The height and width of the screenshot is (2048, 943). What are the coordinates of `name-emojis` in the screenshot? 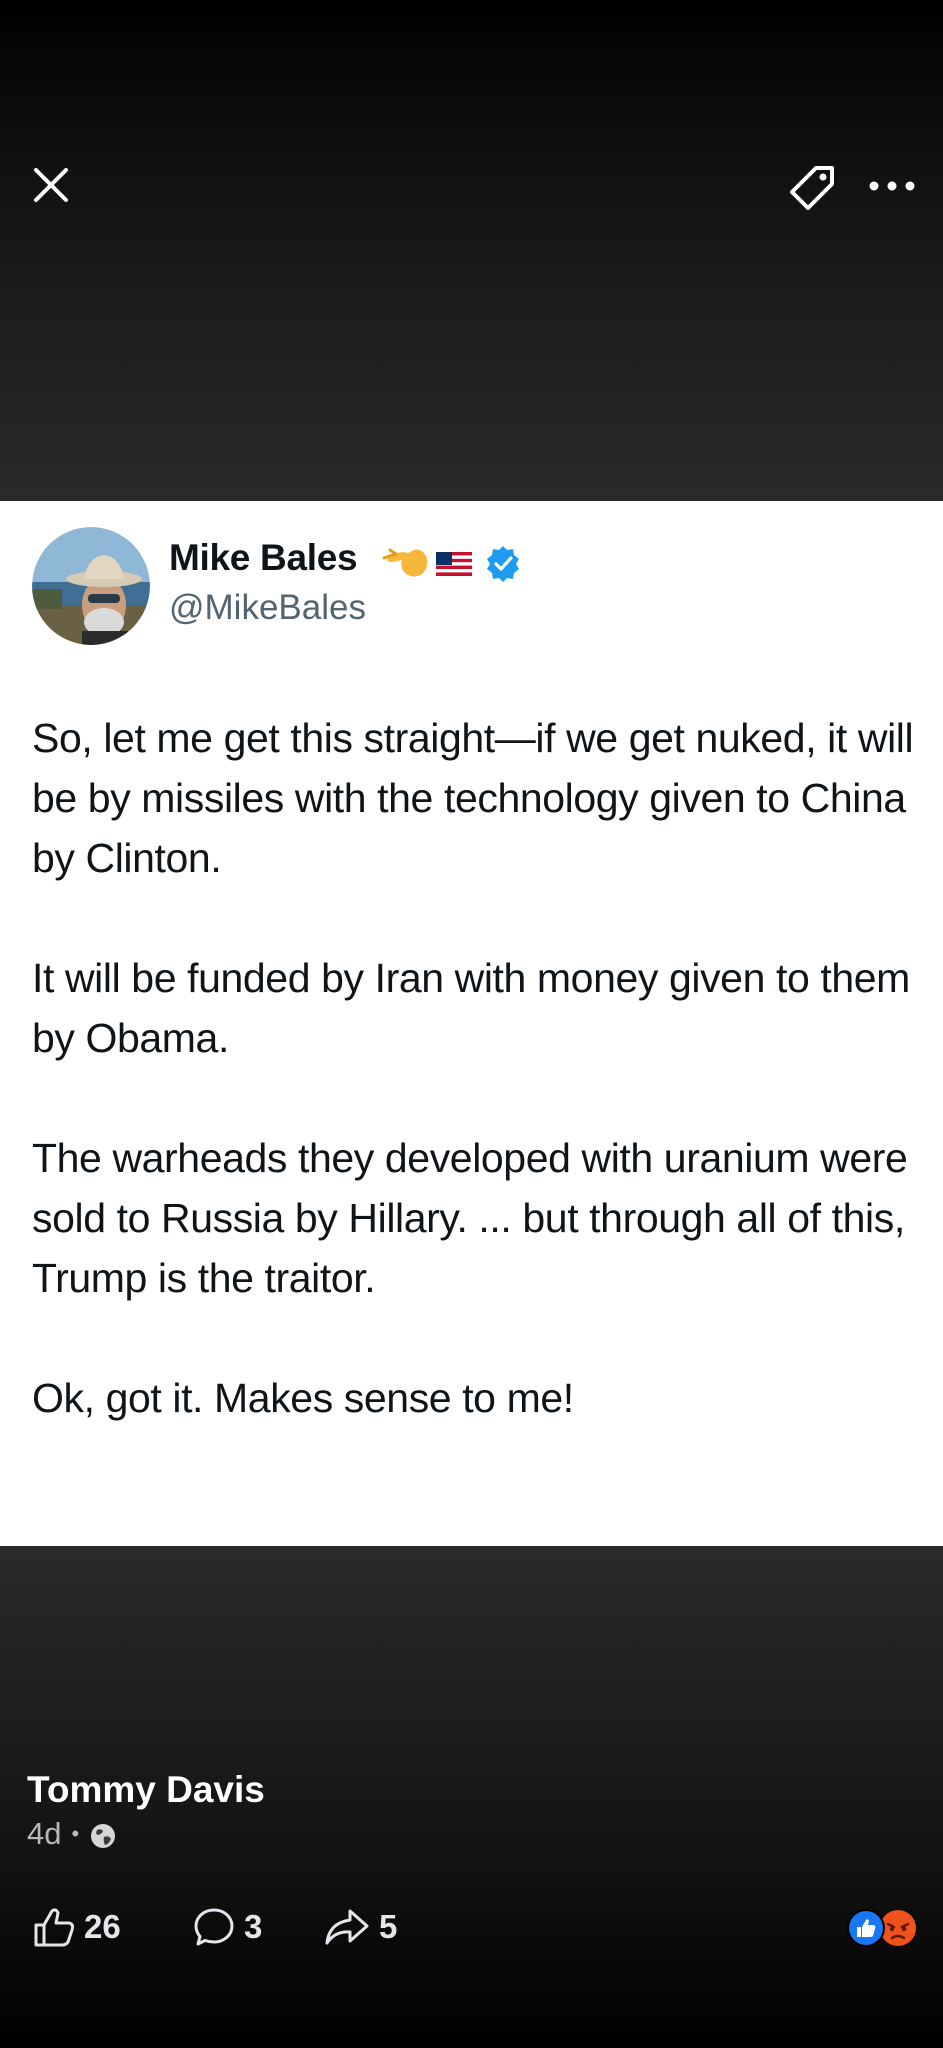 It's located at (450, 564).